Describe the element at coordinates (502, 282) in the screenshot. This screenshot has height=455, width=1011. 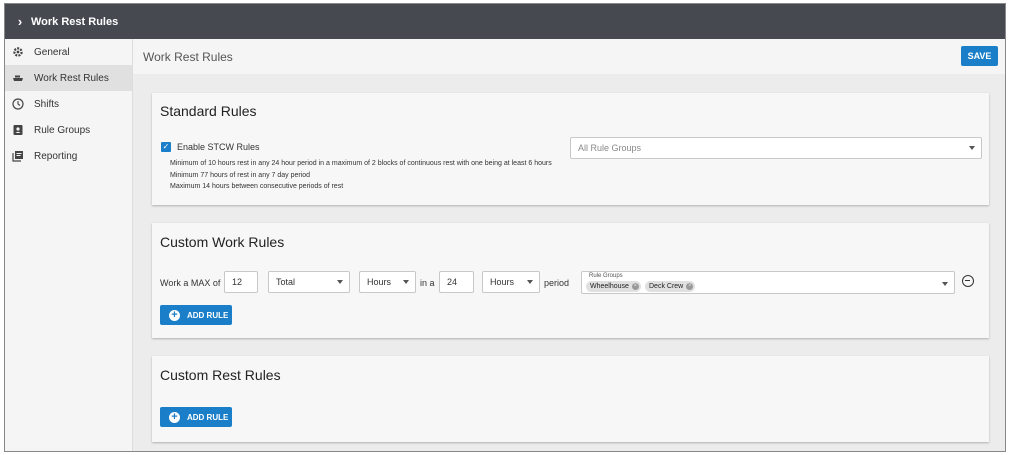
I see `period-unit-select-value: Hours` at that location.